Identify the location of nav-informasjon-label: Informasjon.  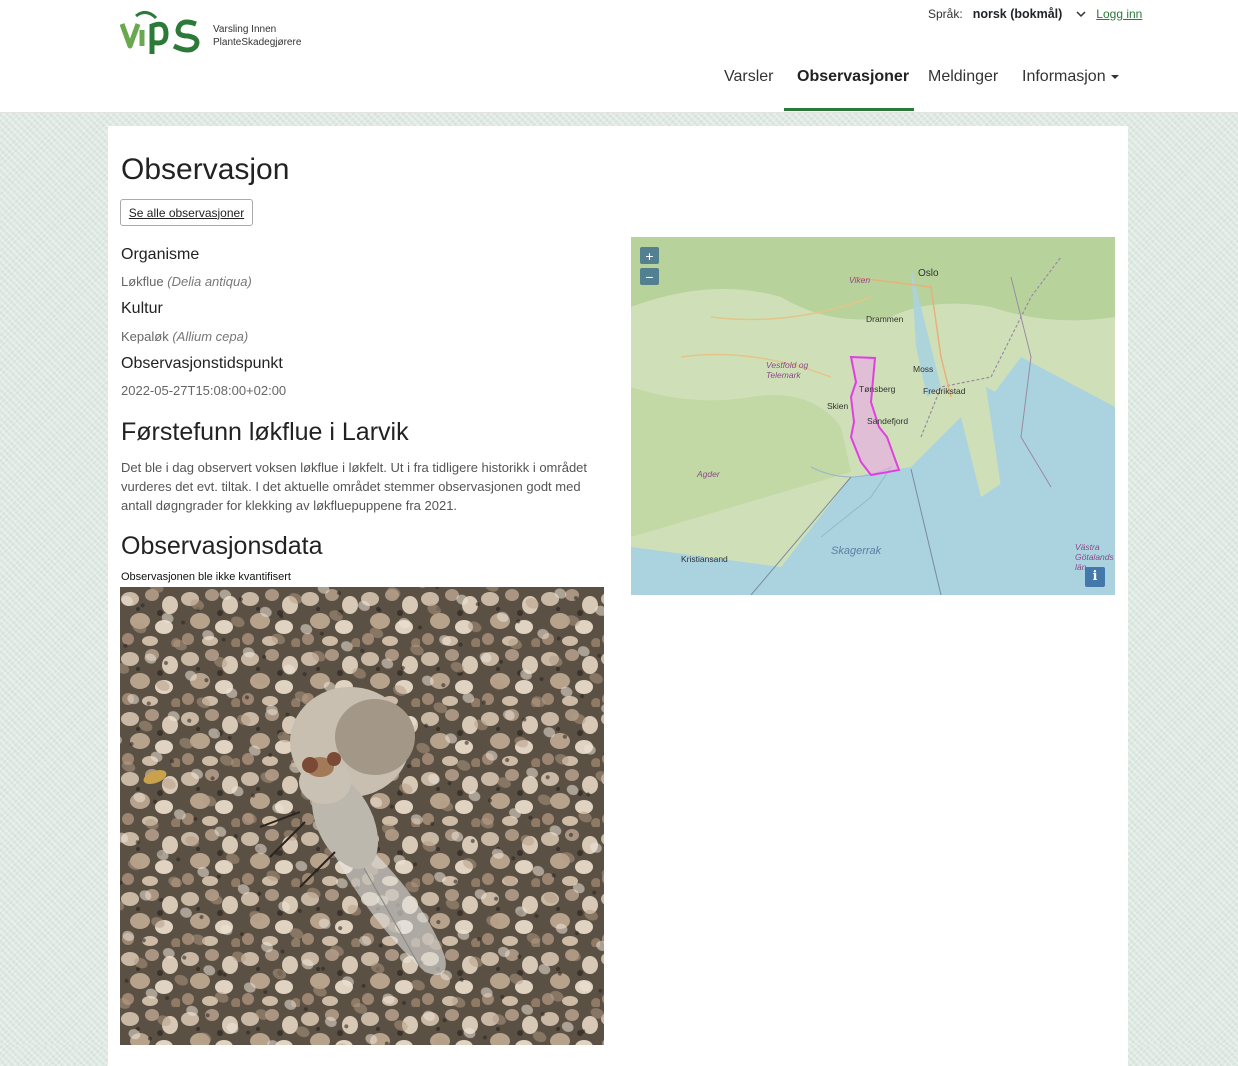
(1064, 76).